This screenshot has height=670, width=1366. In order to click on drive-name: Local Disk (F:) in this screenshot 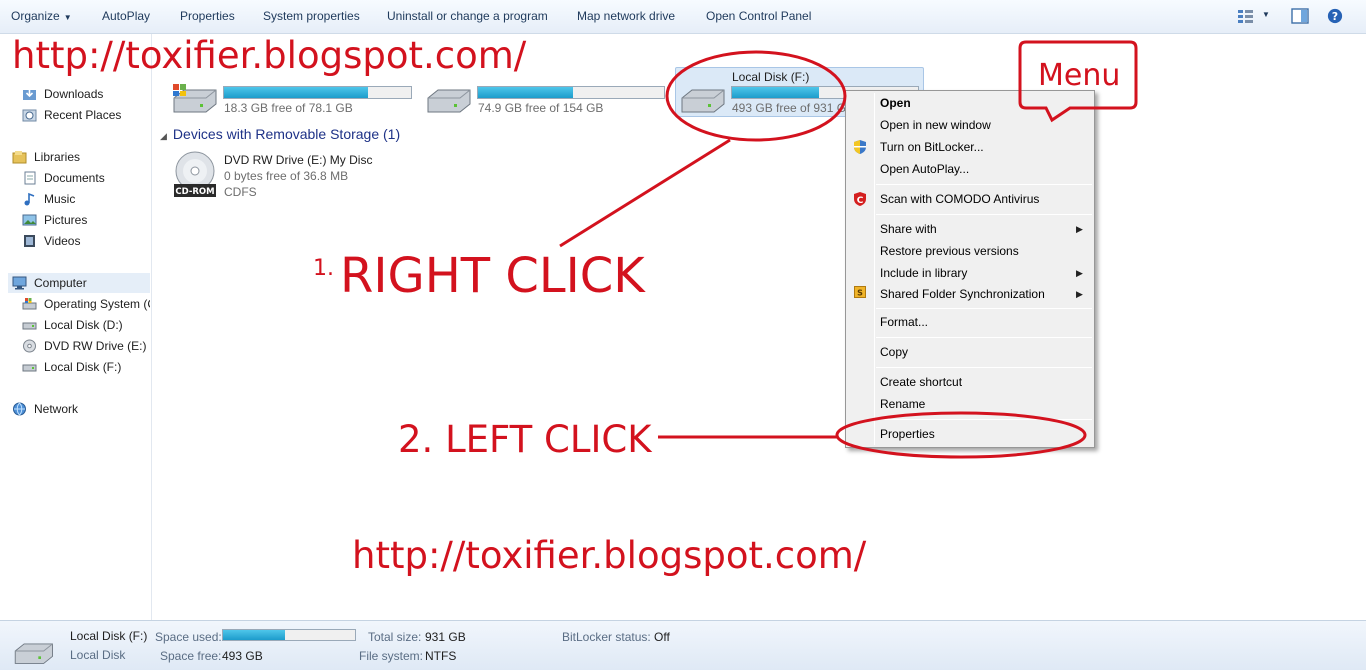, I will do `click(771, 77)`.